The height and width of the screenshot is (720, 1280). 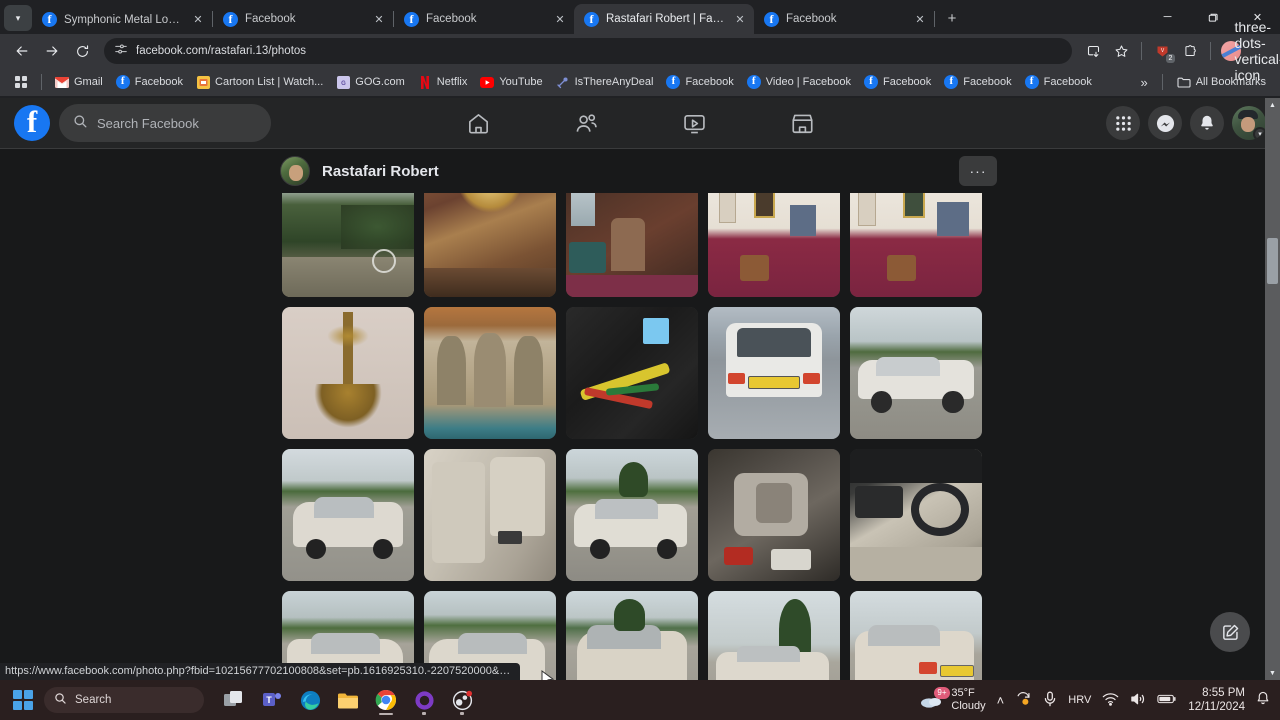 What do you see at coordinates (1249, 123) in the screenshot?
I see `account-avatar: ▾` at bounding box center [1249, 123].